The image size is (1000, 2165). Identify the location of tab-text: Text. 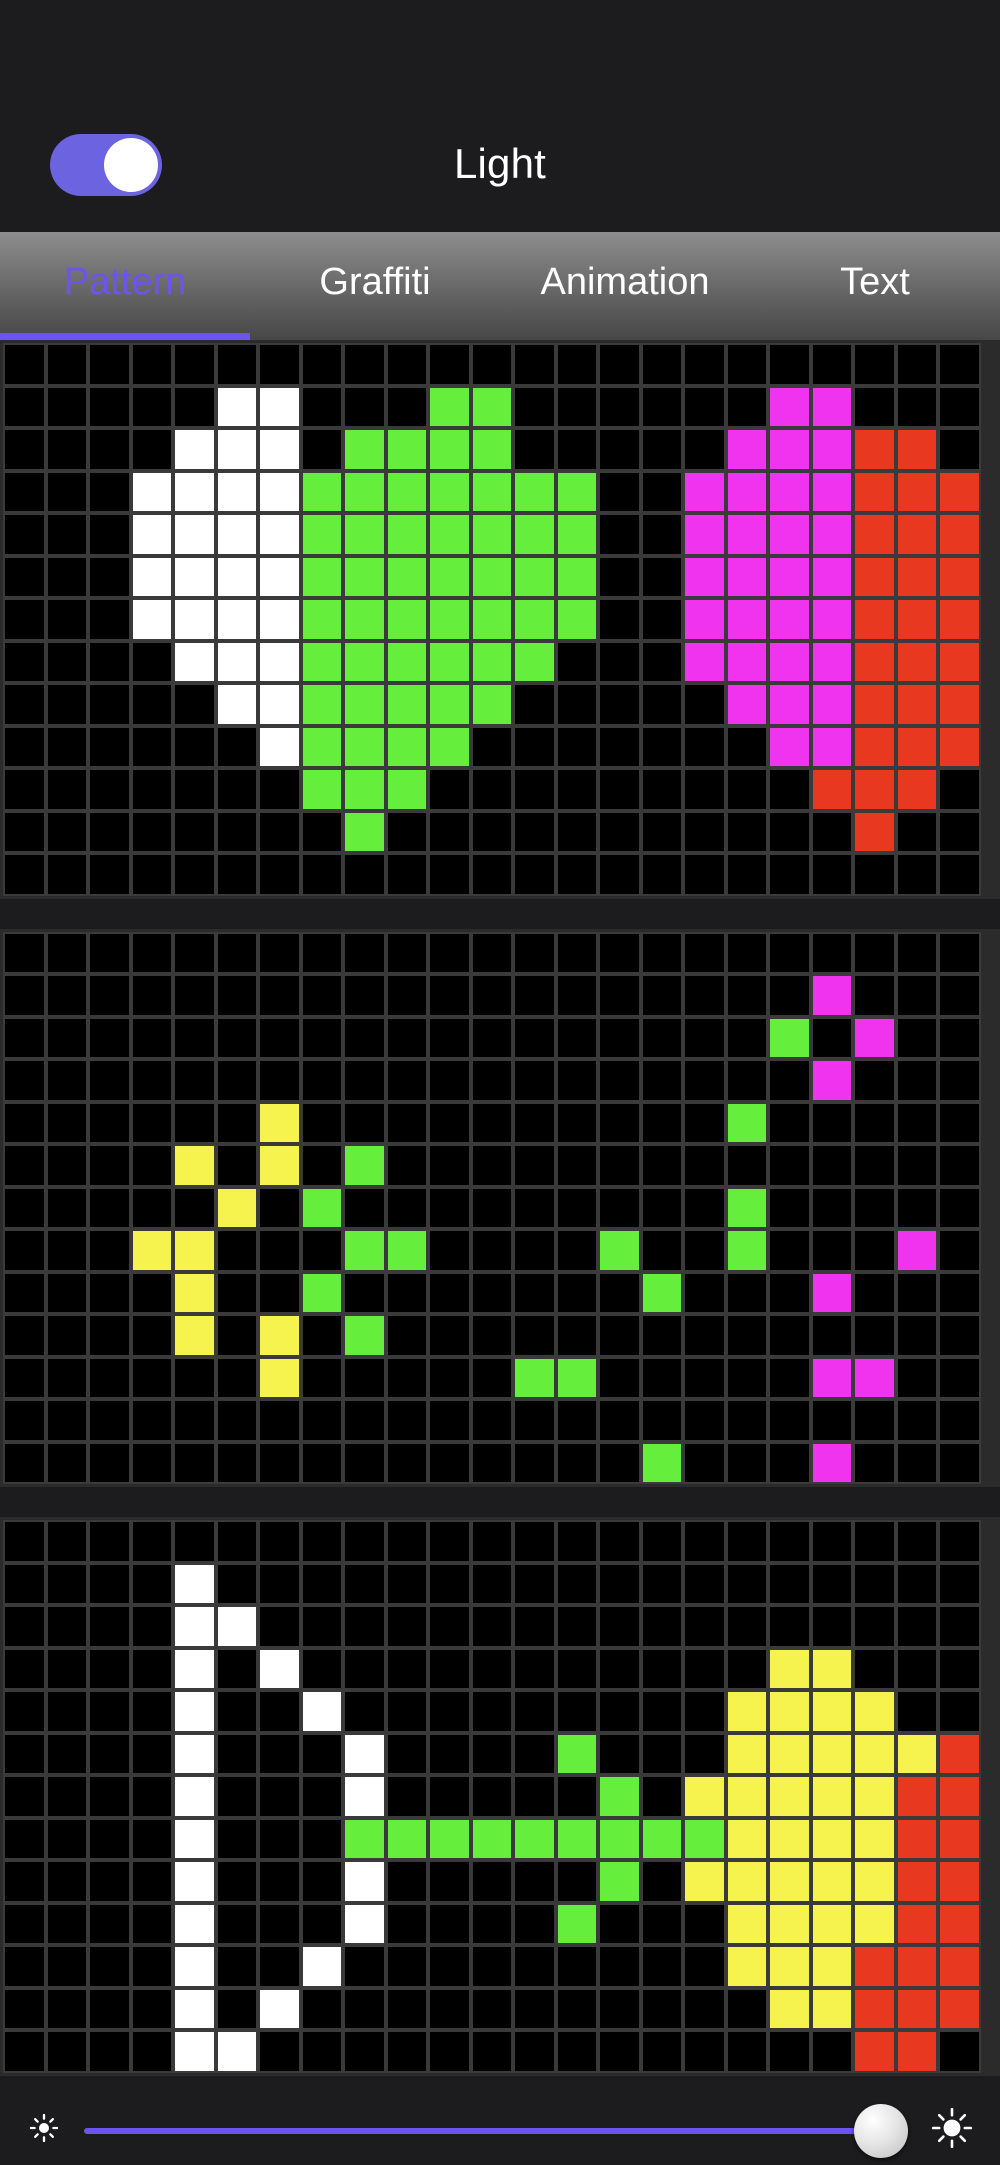
(875, 286).